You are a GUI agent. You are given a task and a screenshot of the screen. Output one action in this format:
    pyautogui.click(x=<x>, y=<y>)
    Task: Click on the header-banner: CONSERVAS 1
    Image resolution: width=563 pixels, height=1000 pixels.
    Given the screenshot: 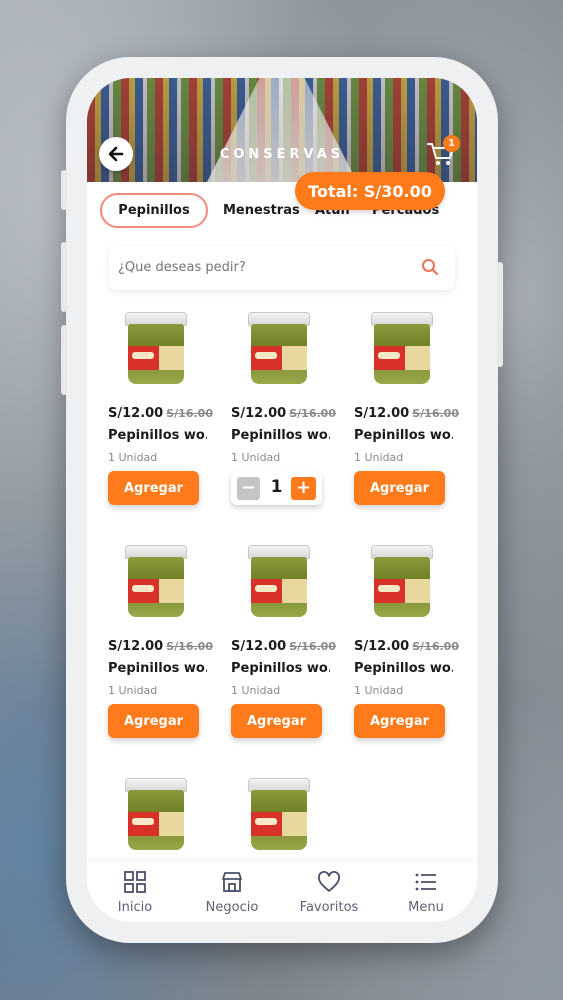 What is the action you would take?
    pyautogui.click(x=282, y=130)
    